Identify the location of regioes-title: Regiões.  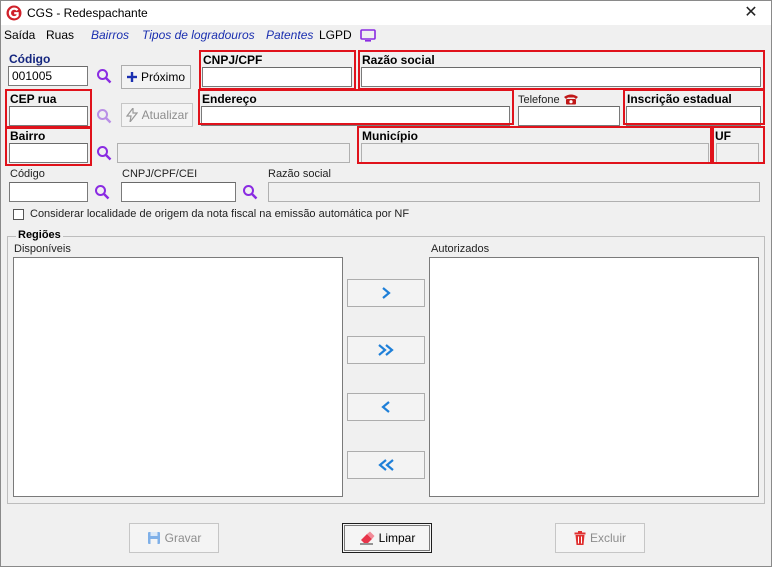
(39, 235).